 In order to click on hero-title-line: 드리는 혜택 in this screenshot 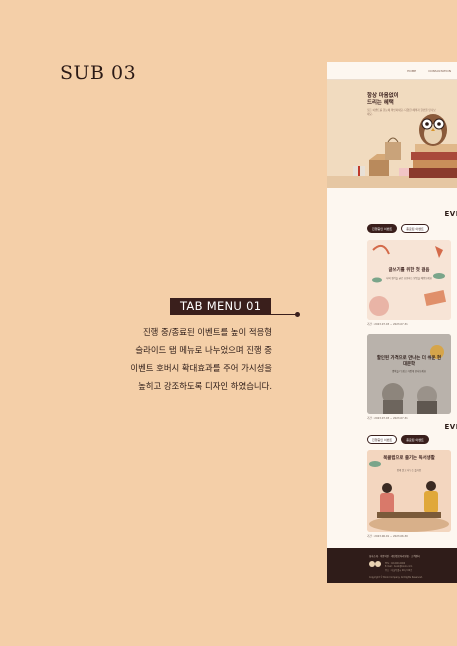, I will do `click(380, 103)`.